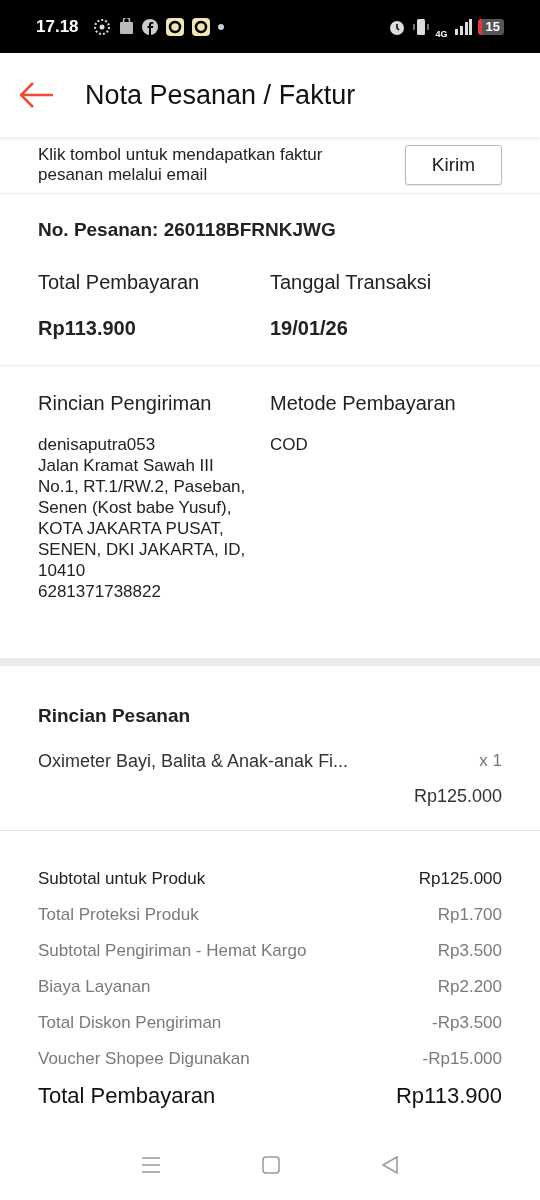  Describe the element at coordinates (172, 951) in the screenshot. I see `summary-label: Subtotal Pengiriman - Hemat Kargo` at that location.